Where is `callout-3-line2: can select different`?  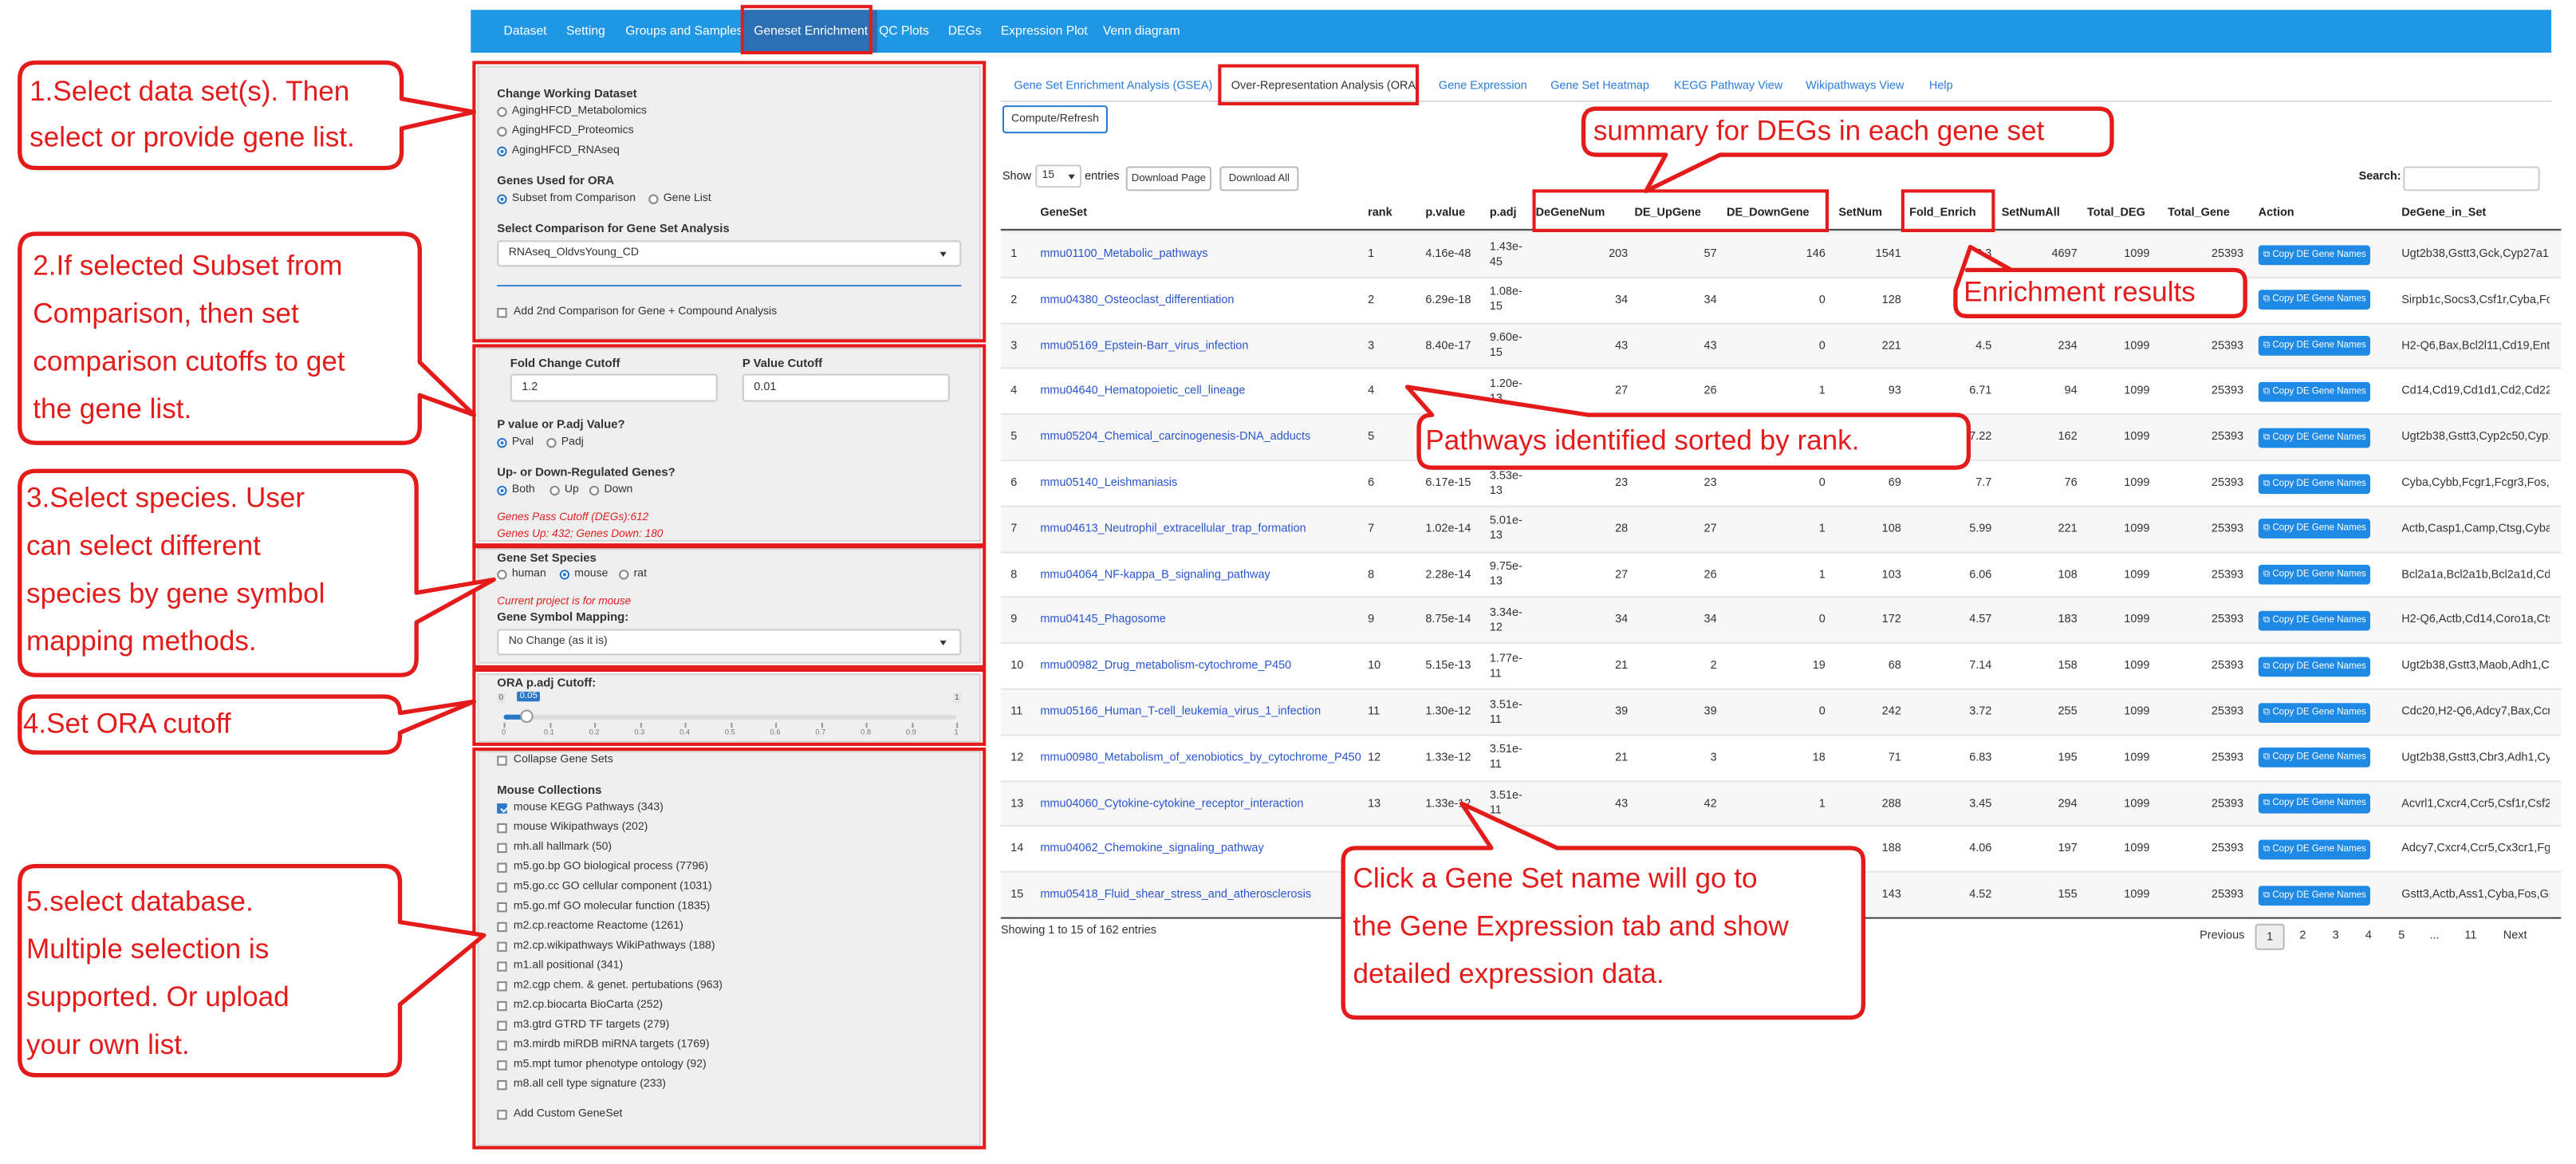 callout-3-line2: can select different is located at coordinates (143, 546).